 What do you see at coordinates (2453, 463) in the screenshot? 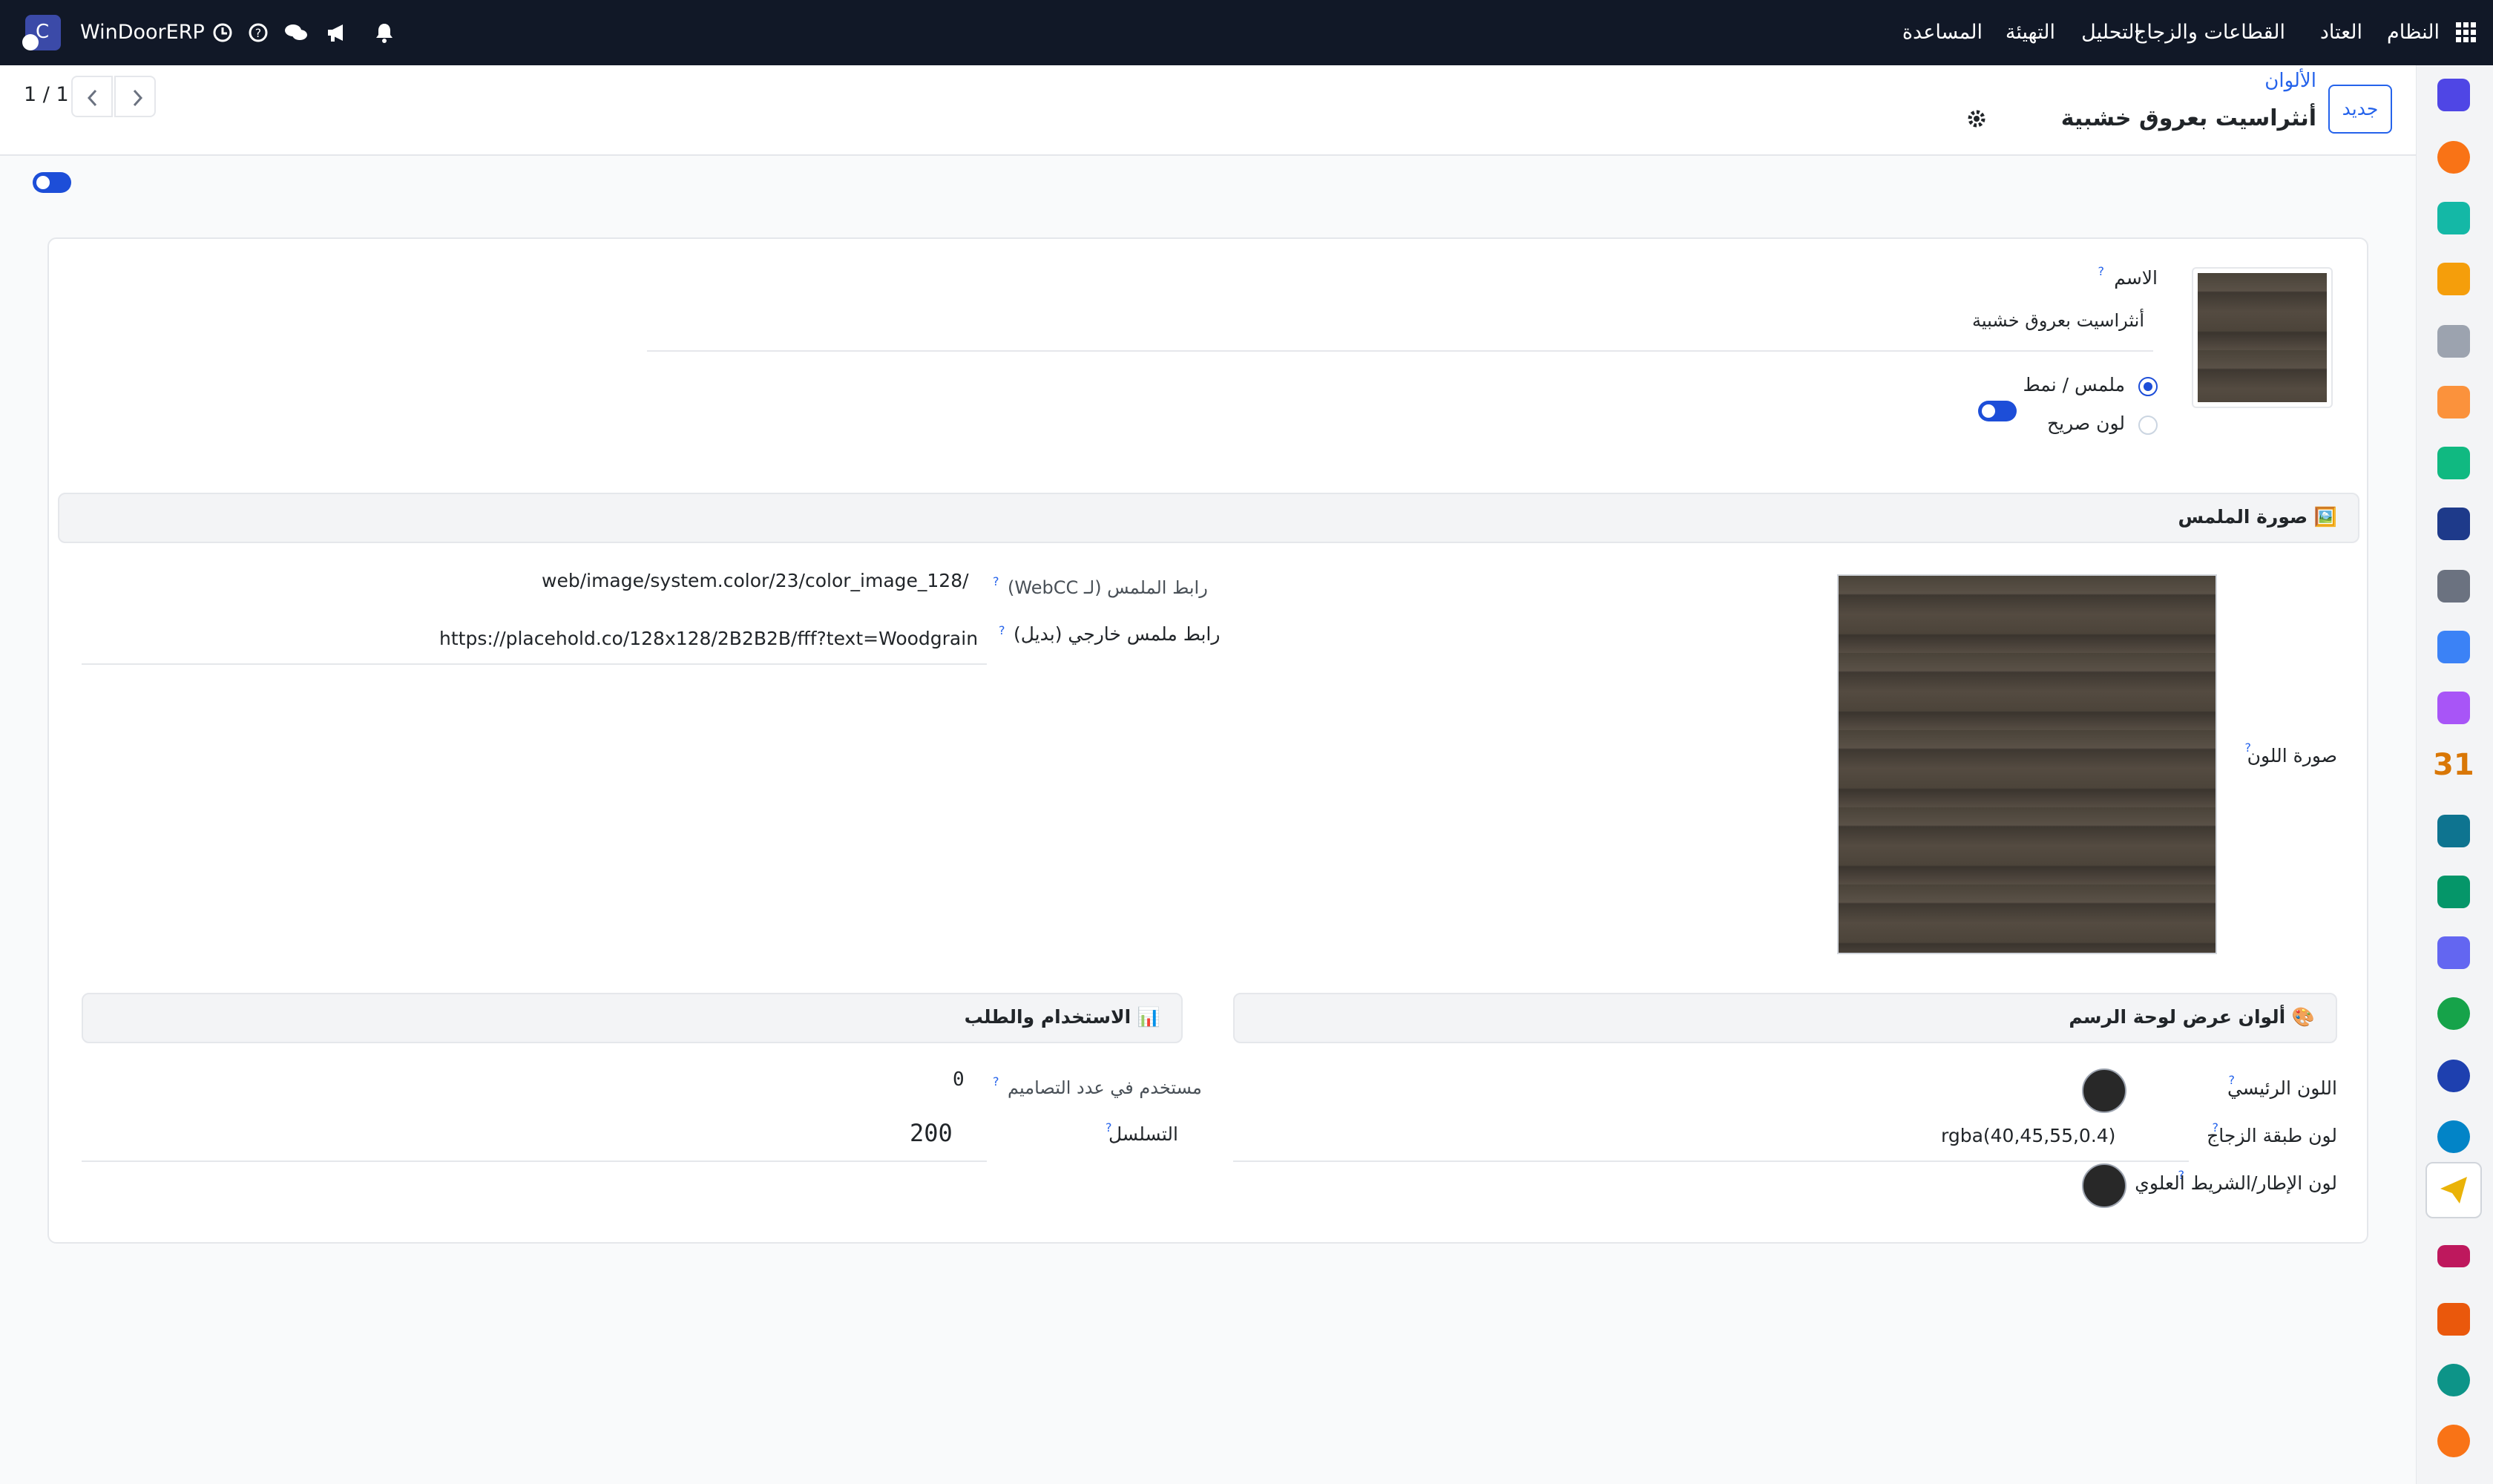
I see `project-app-icon` at bounding box center [2453, 463].